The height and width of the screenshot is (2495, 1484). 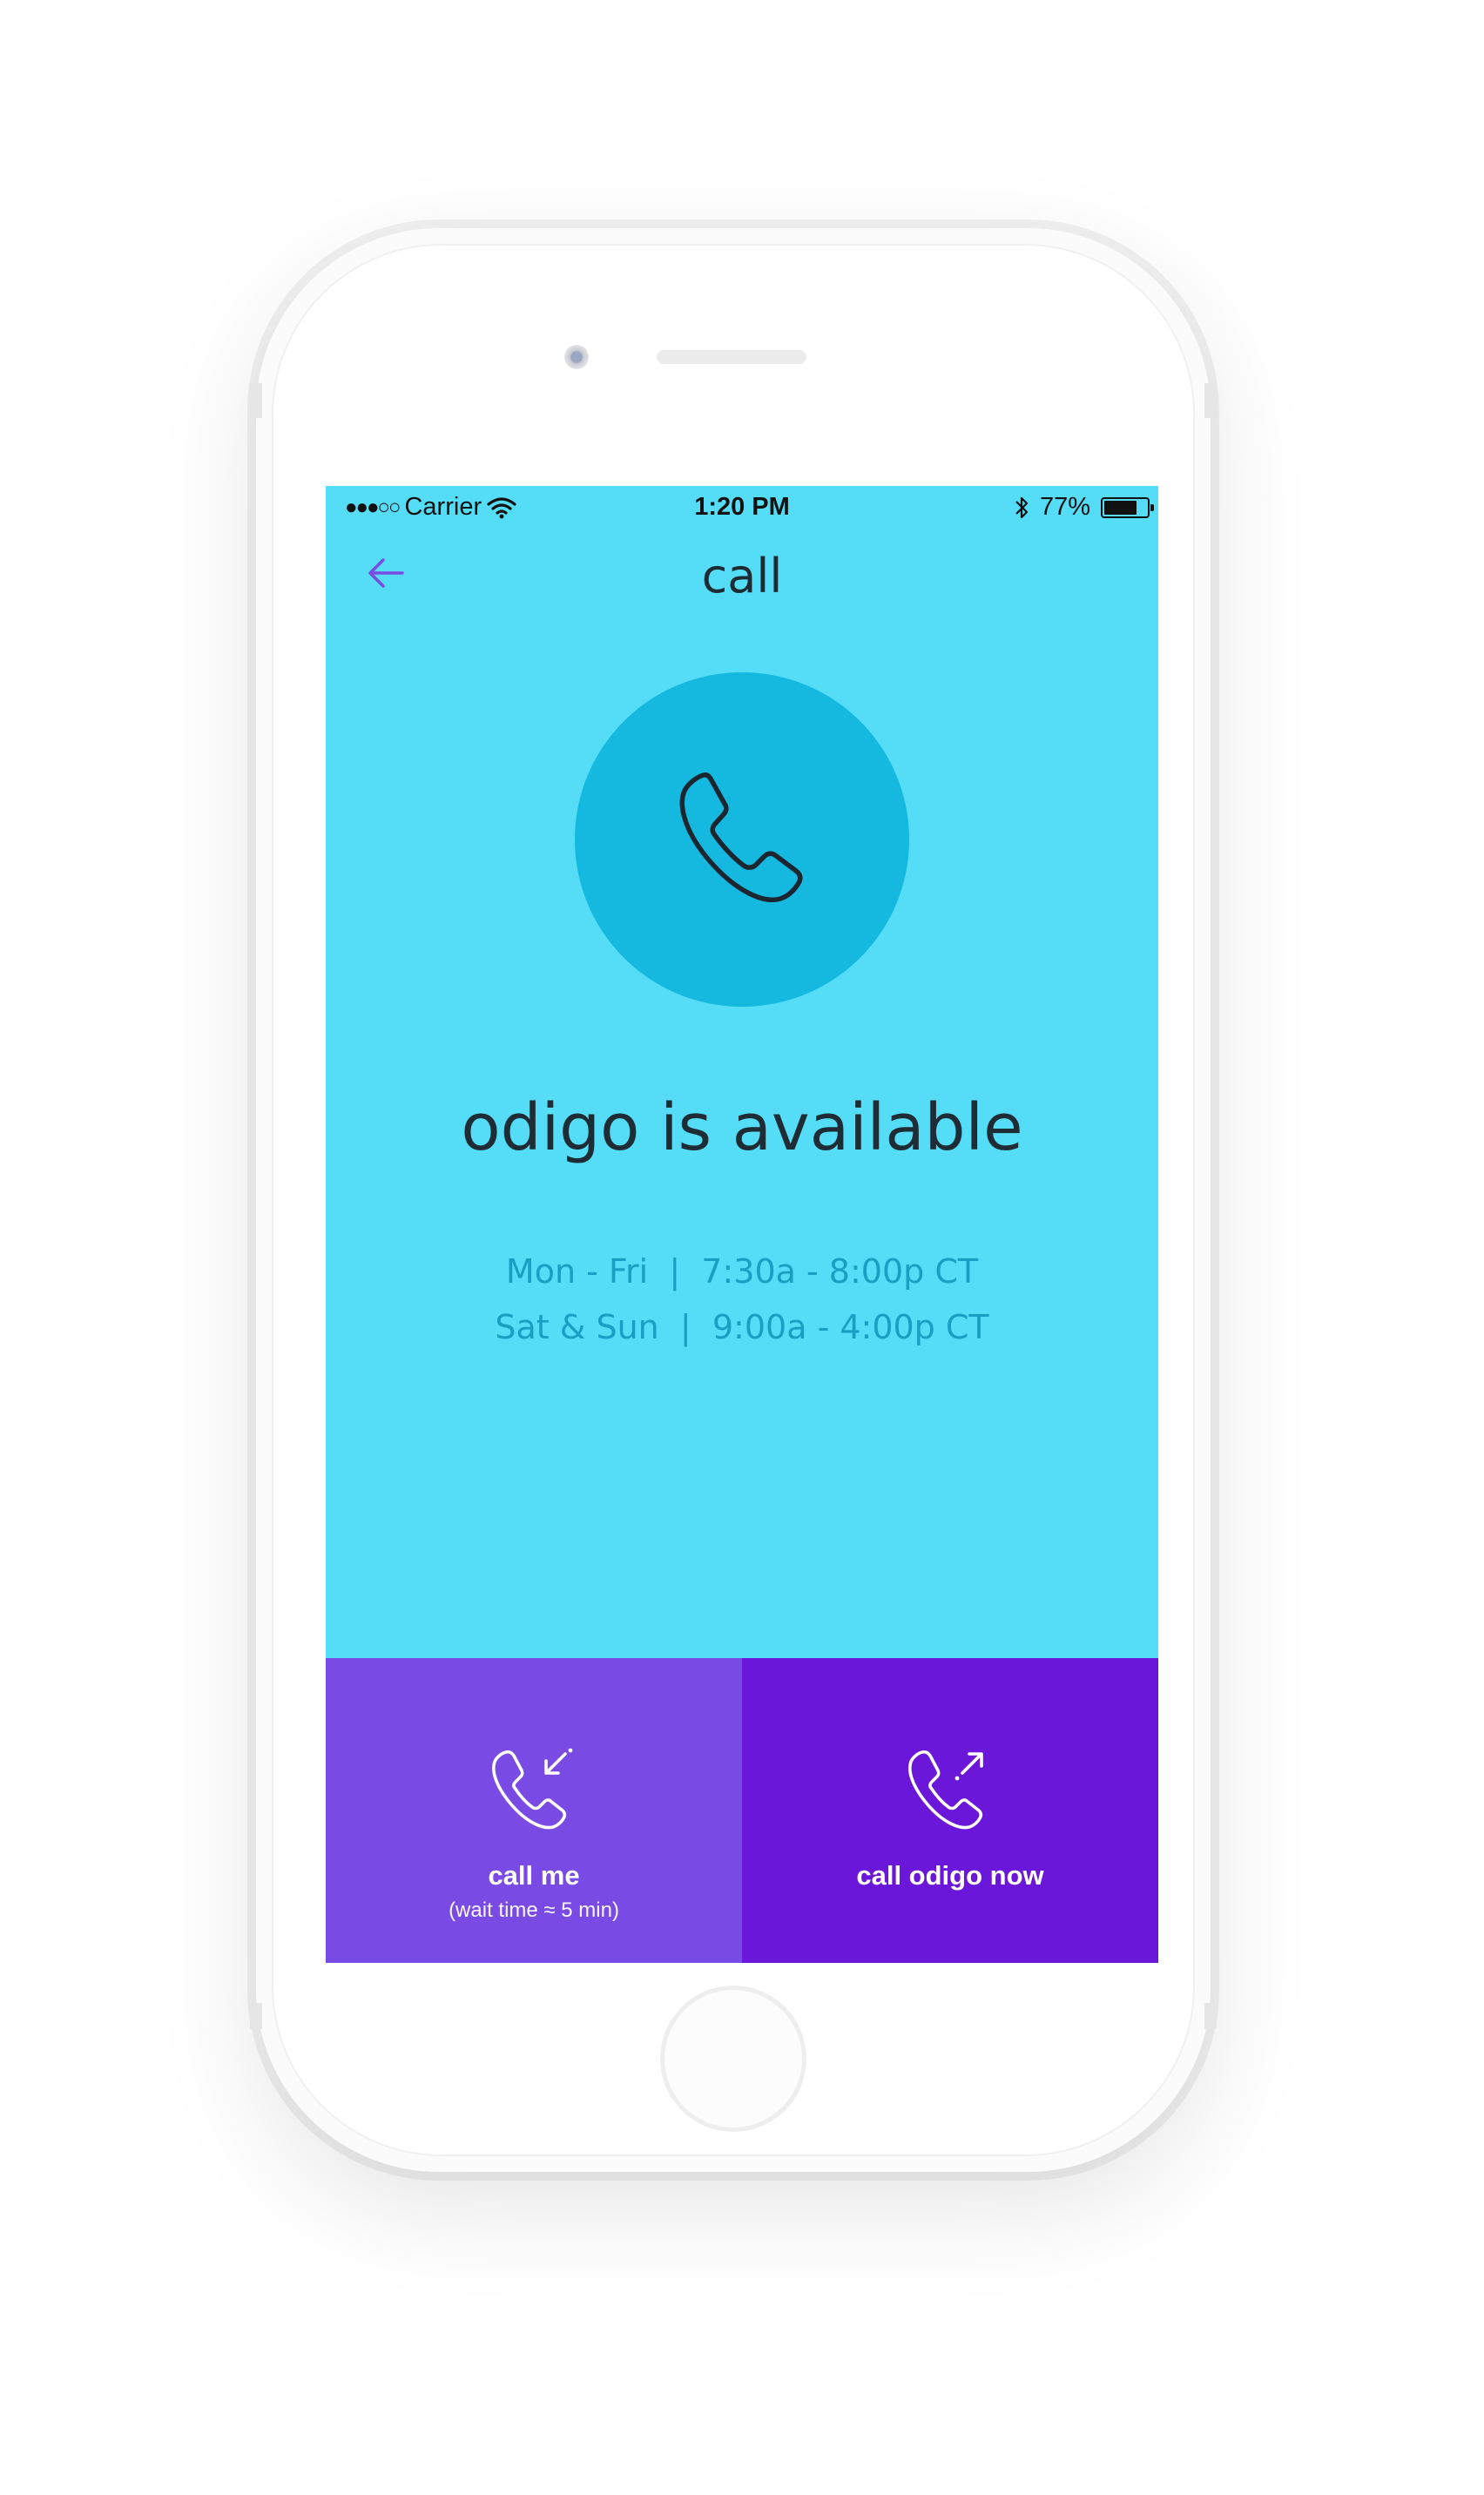 I want to click on battery-level, so click(x=1120, y=507).